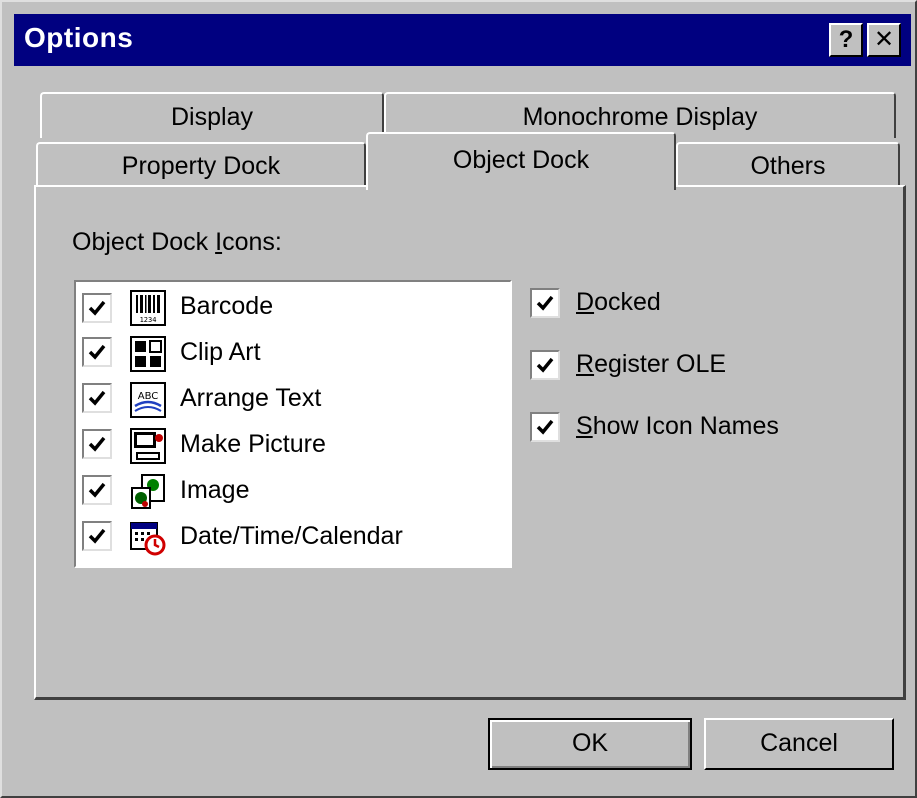 Image resolution: width=917 pixels, height=798 pixels. What do you see at coordinates (846, 40) in the screenshot?
I see `help-button: ?` at bounding box center [846, 40].